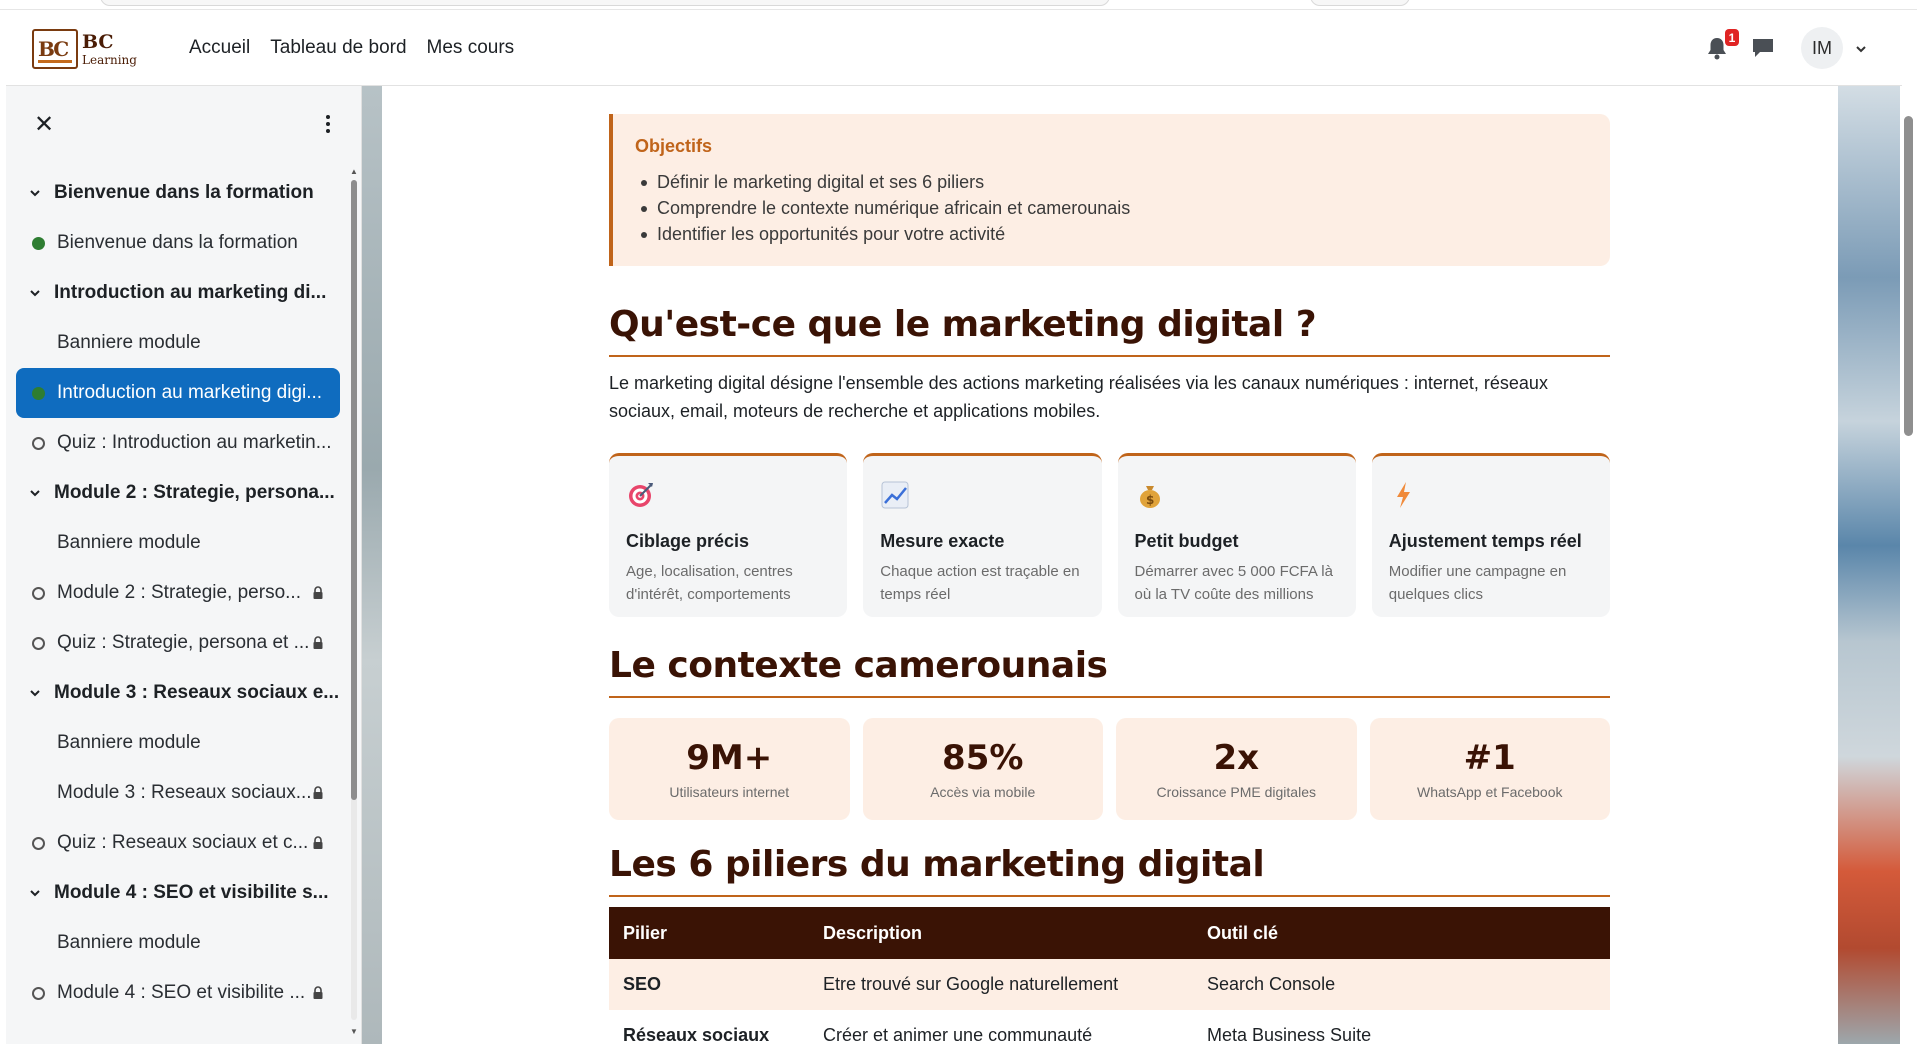 The image size is (1917, 1061). Describe the element at coordinates (1822, 48) in the screenshot. I see `user-avatar: IM` at that location.